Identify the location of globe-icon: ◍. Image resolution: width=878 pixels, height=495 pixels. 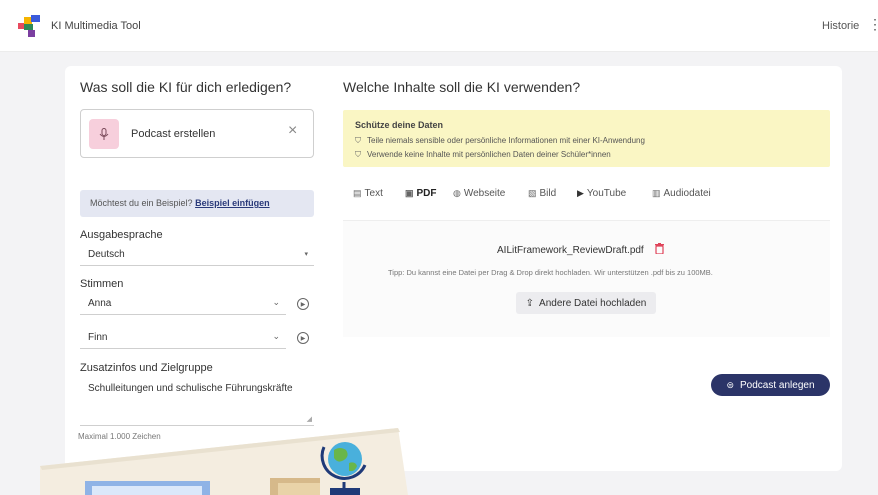
(457, 193).